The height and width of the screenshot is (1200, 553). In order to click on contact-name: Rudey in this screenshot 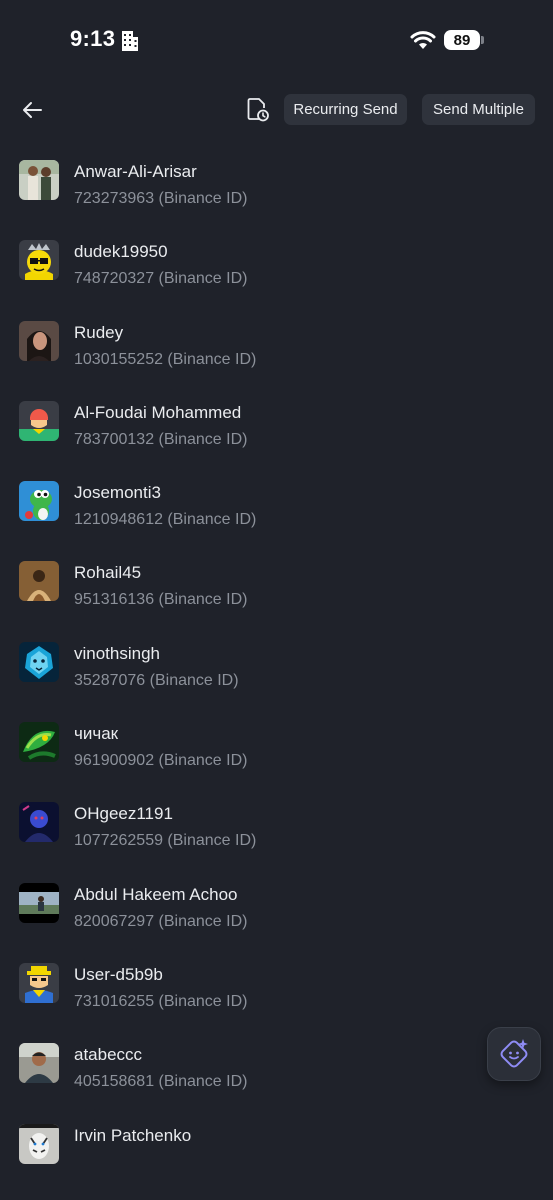, I will do `click(99, 332)`.